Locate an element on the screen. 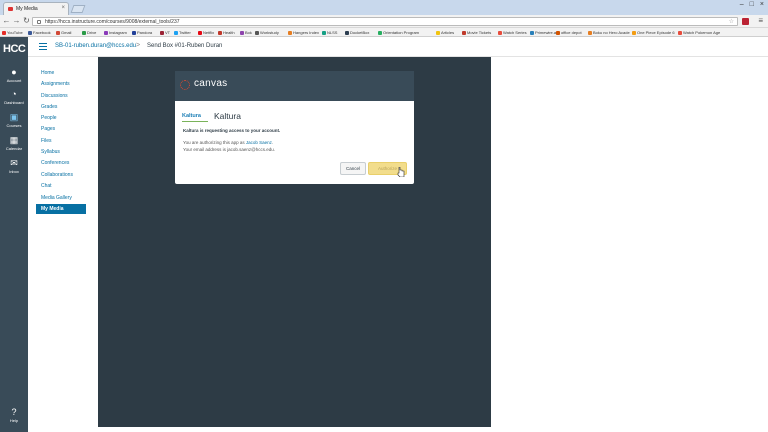 This screenshot has width=768, height=432. bookmark-label: Articles is located at coordinates (448, 32).